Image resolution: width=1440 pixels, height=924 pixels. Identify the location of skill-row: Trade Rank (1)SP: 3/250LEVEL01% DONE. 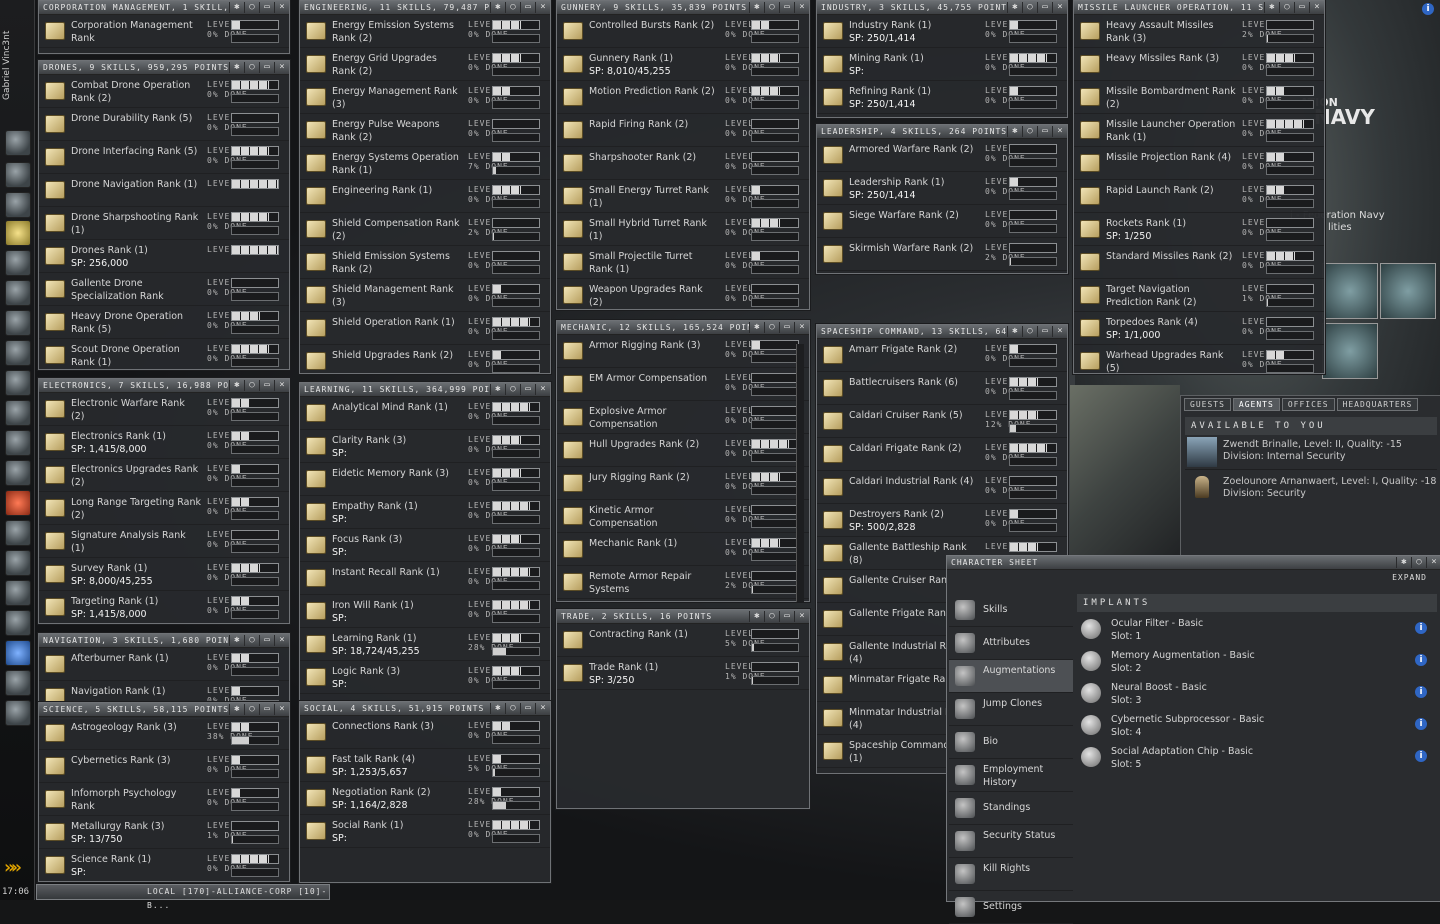
(683, 673).